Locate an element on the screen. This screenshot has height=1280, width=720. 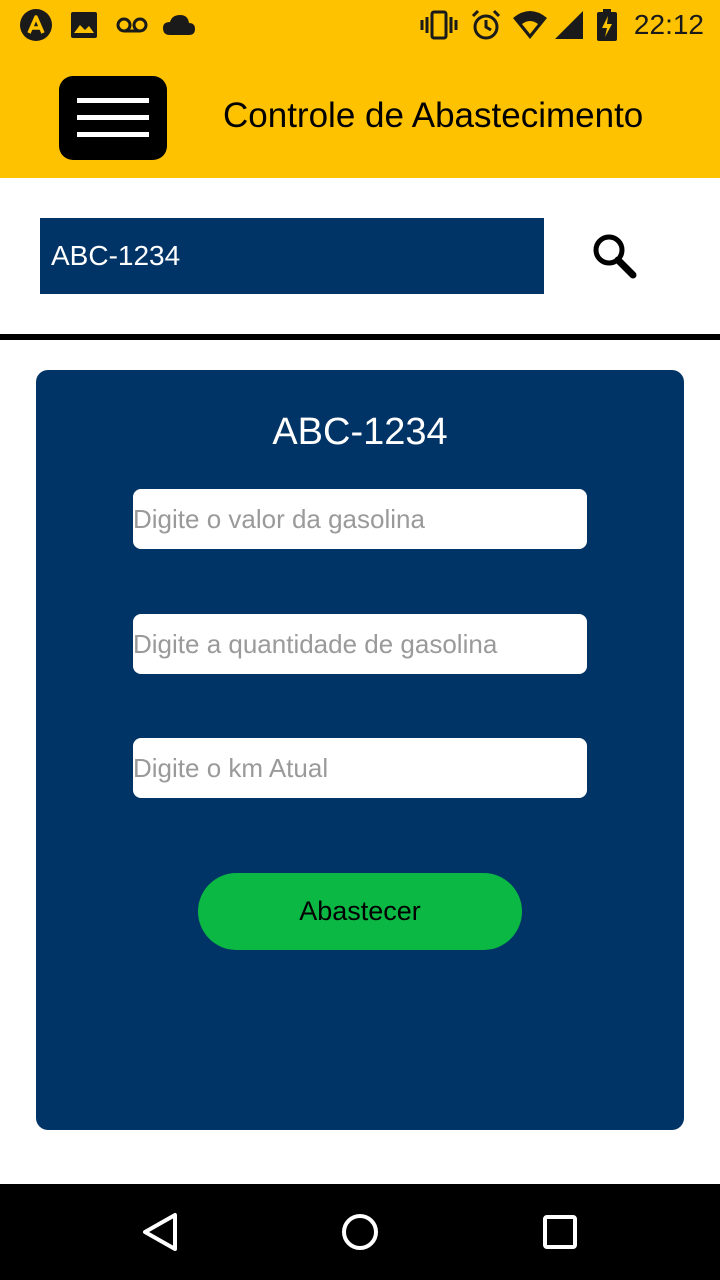
status-time: 22:12 is located at coordinates (668, 24).